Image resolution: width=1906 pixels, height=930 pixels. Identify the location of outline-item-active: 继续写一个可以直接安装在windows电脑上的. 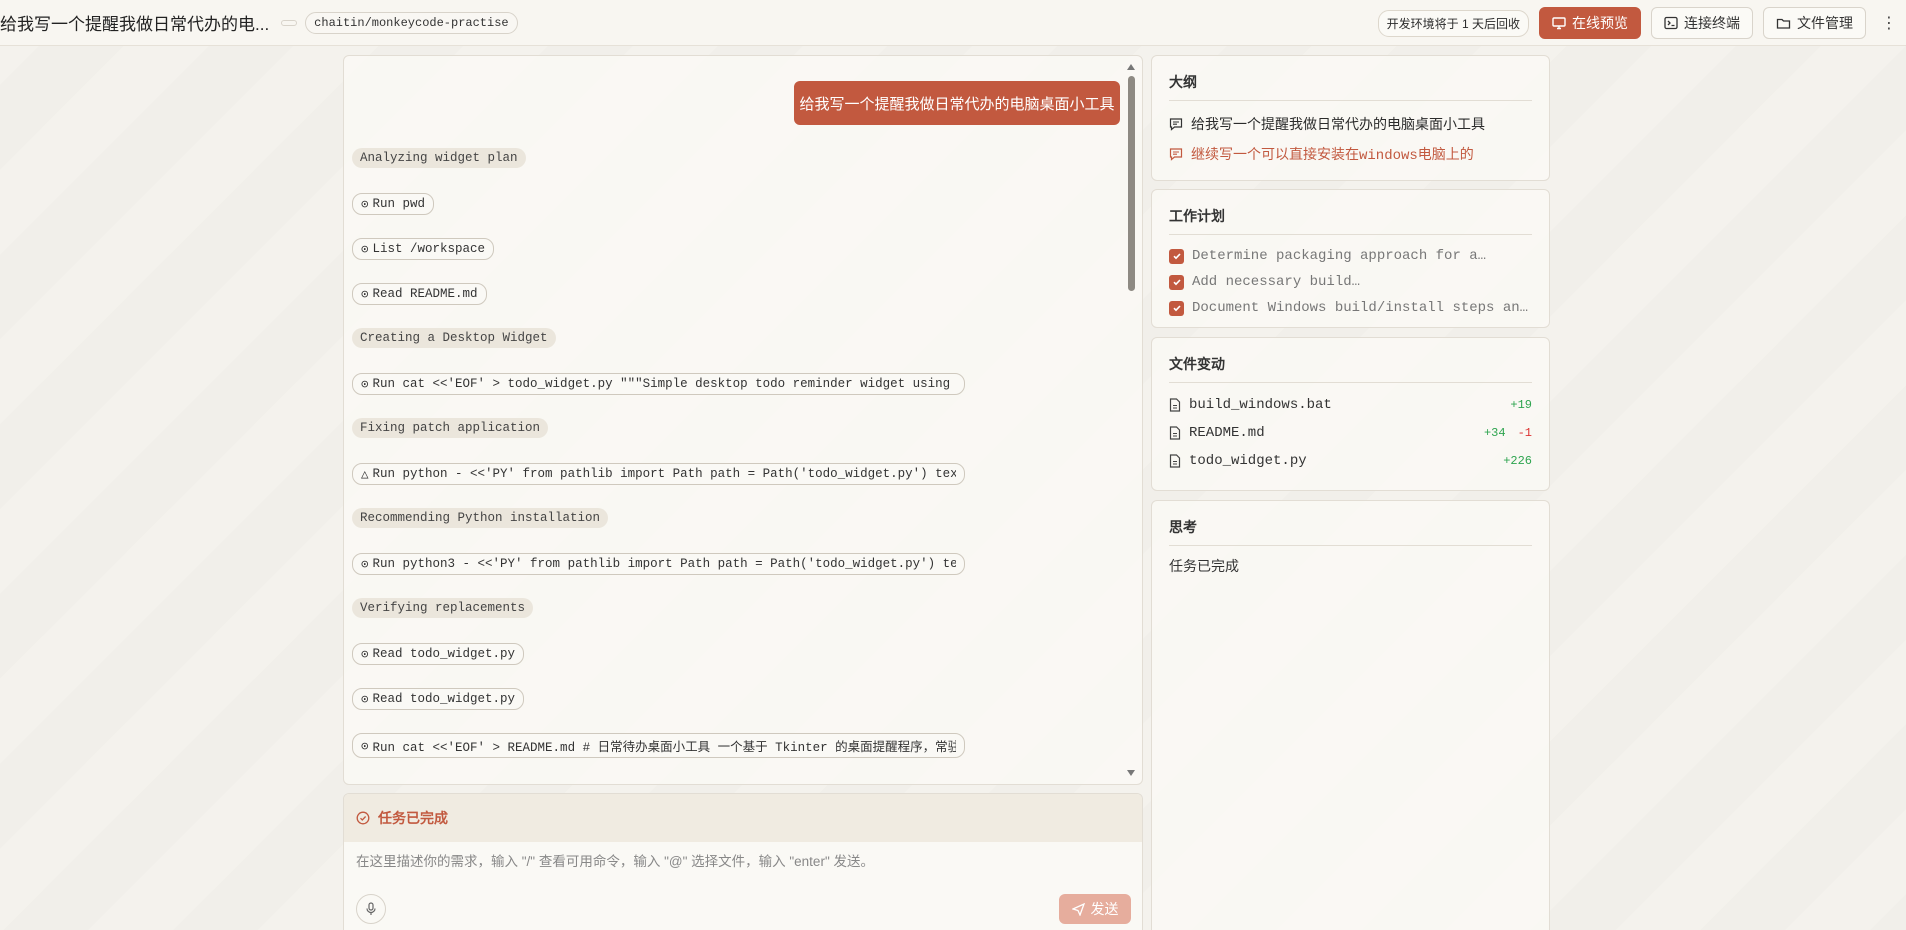
(1350, 154).